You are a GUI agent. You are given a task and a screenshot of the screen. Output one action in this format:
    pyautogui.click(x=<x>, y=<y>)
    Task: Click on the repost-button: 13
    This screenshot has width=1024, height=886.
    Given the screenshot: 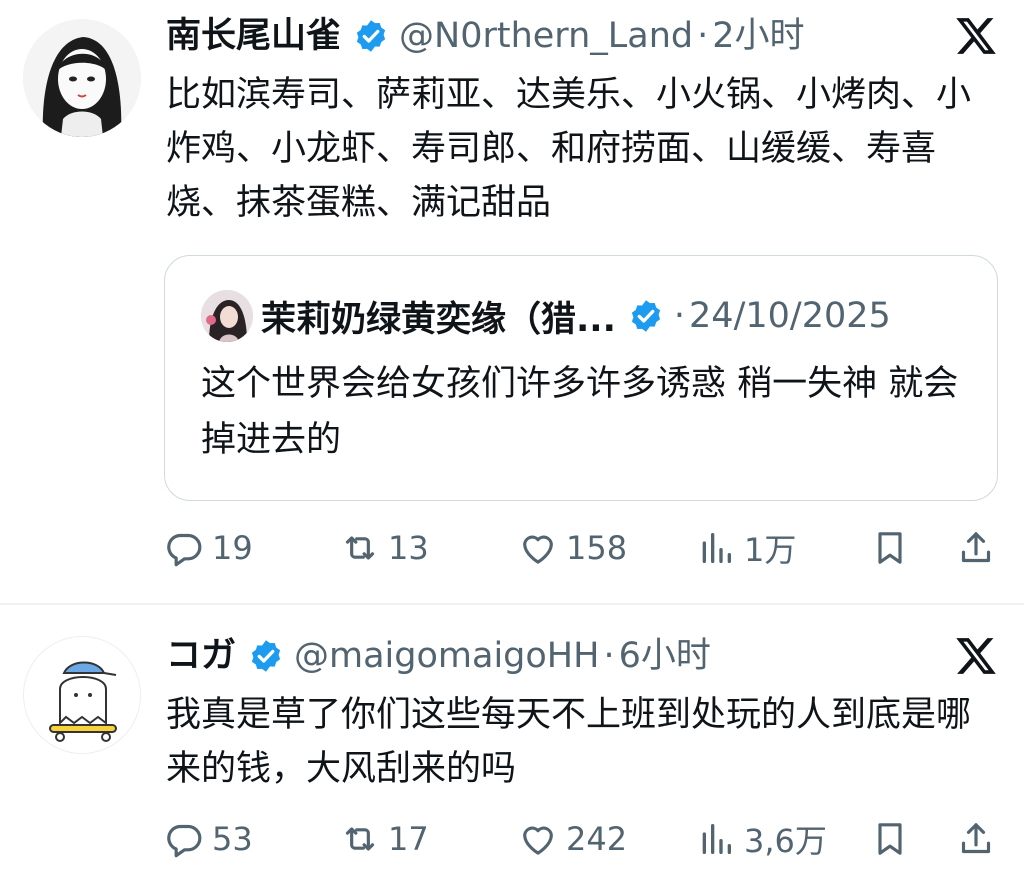 What is the action you would take?
    pyautogui.click(x=384, y=548)
    